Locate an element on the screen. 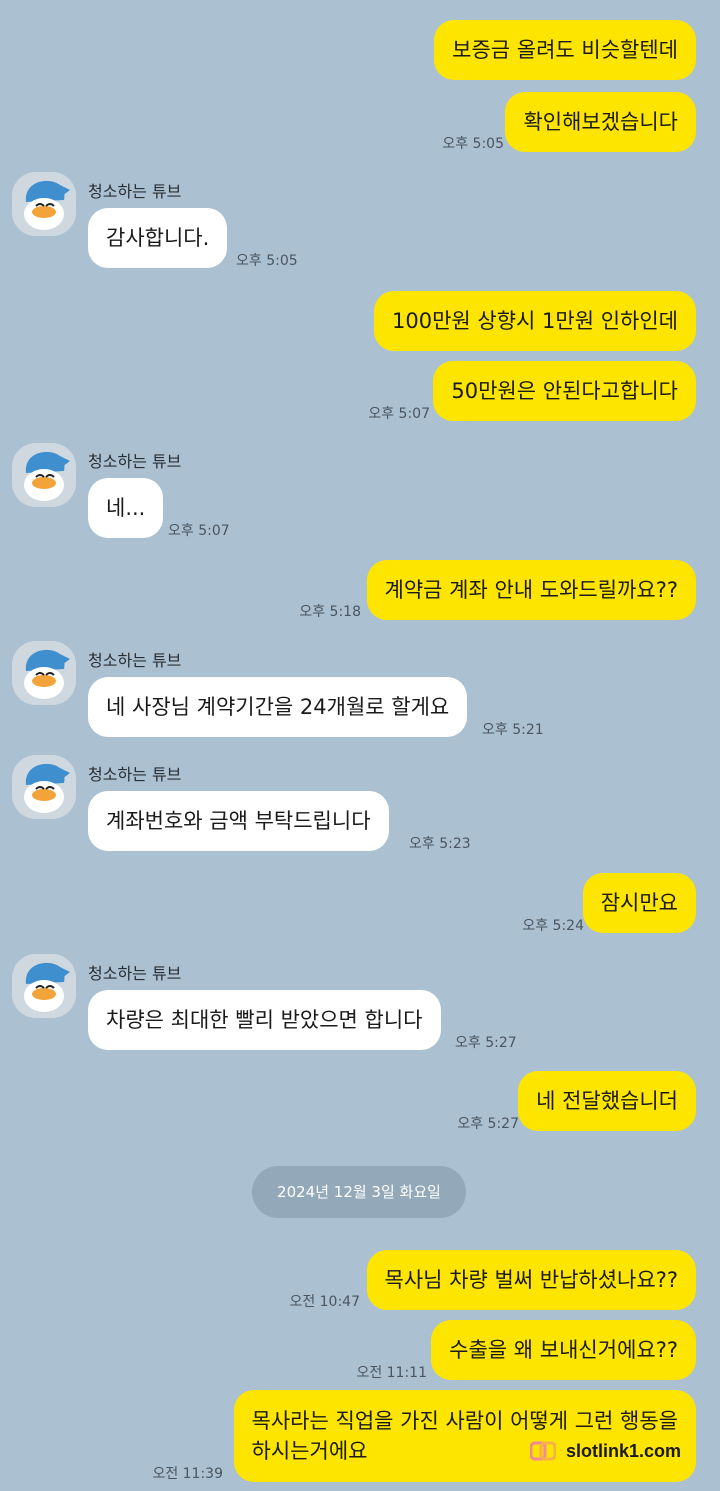 This screenshot has height=1491, width=720. message-text: 100만원 상향시 1만원 인하인데 is located at coordinates (535, 321).